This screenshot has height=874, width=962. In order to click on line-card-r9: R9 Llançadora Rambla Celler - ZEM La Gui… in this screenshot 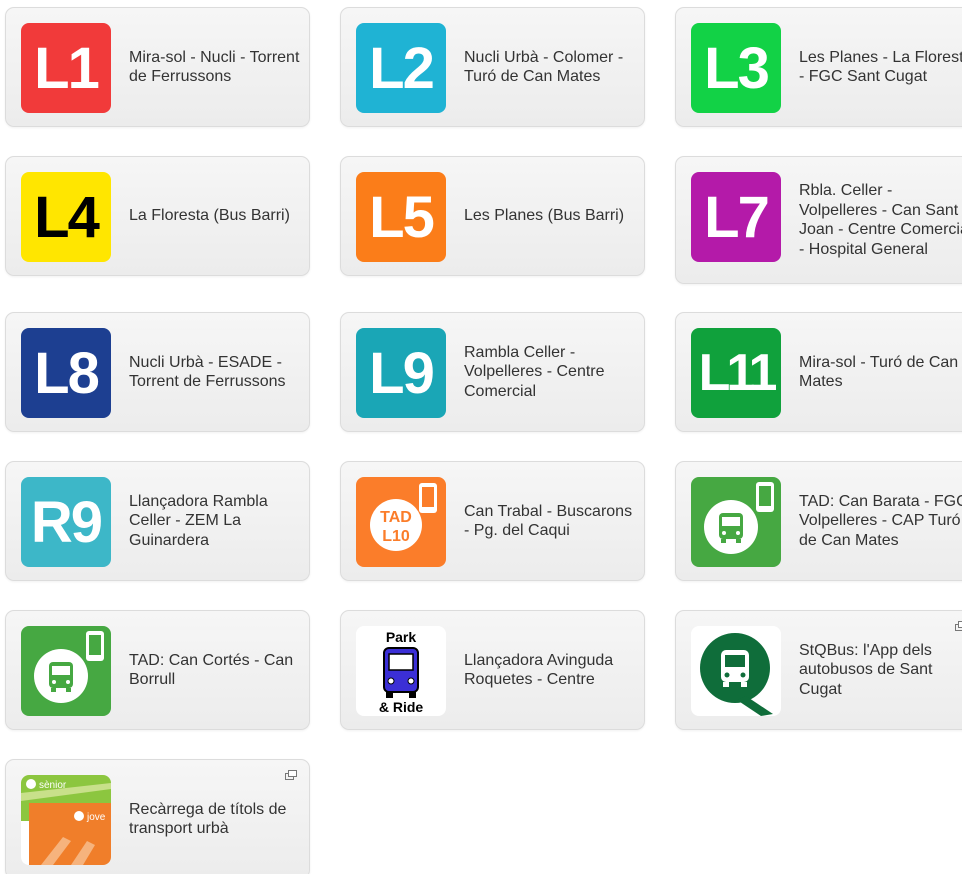, I will do `click(157, 521)`.